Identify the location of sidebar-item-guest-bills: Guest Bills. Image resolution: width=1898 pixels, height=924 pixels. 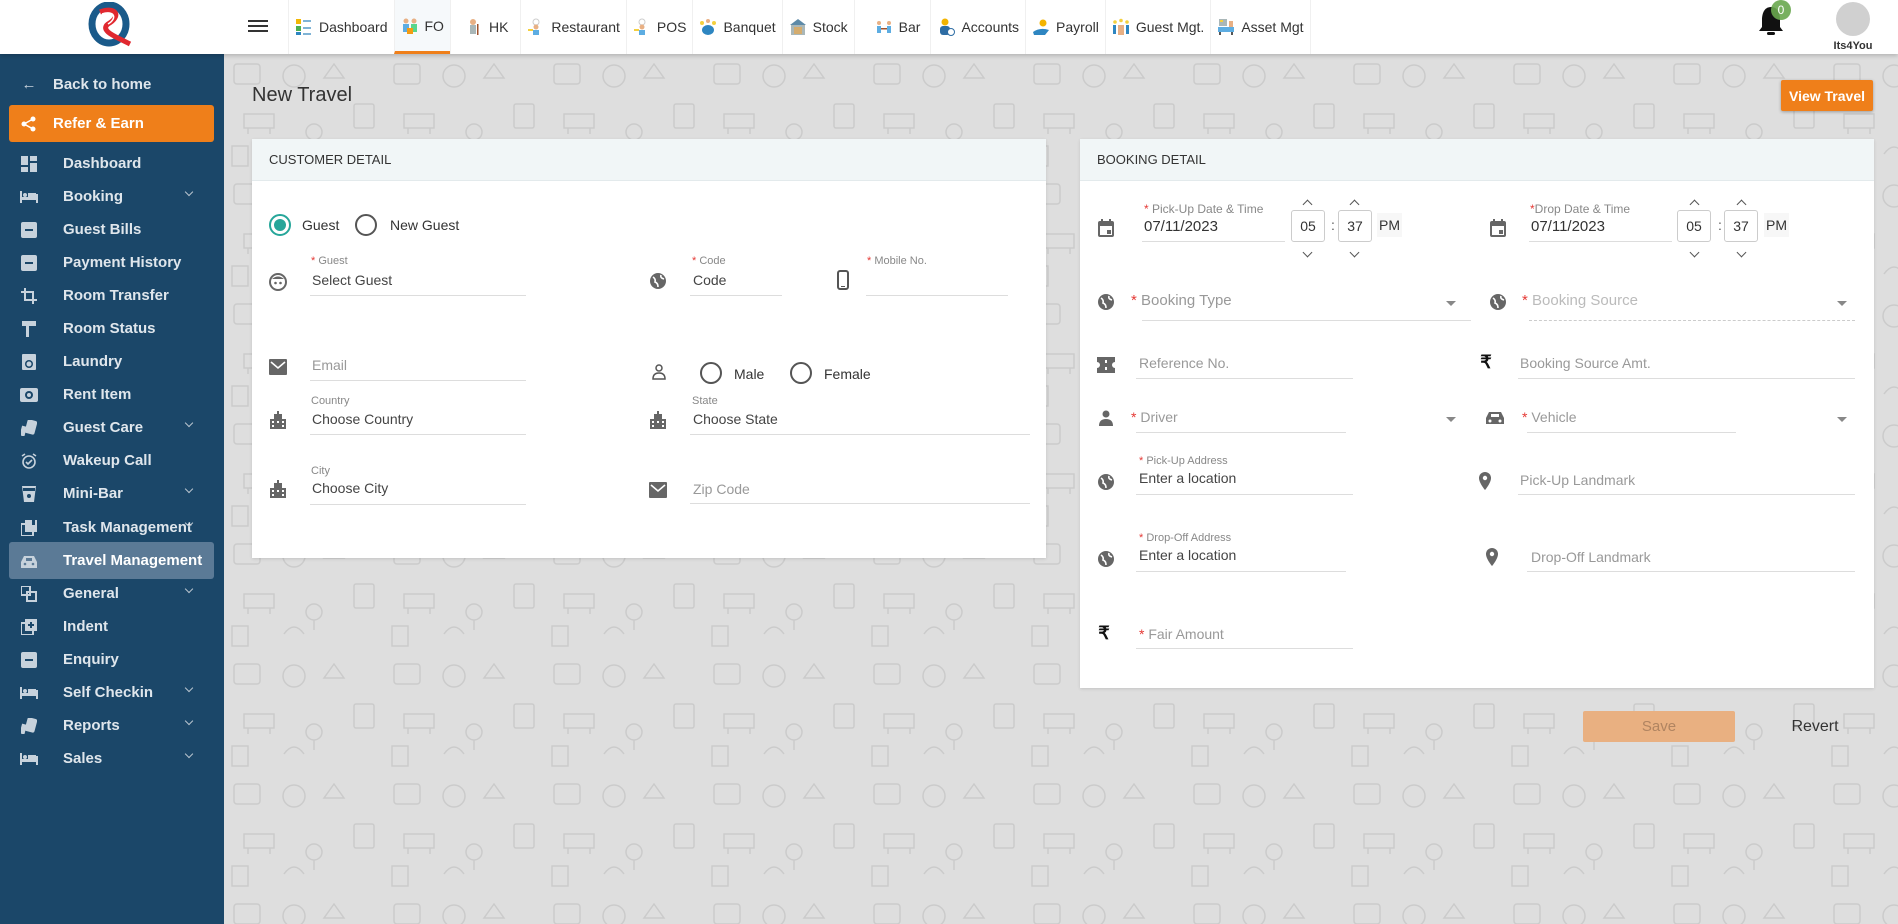
(111, 229).